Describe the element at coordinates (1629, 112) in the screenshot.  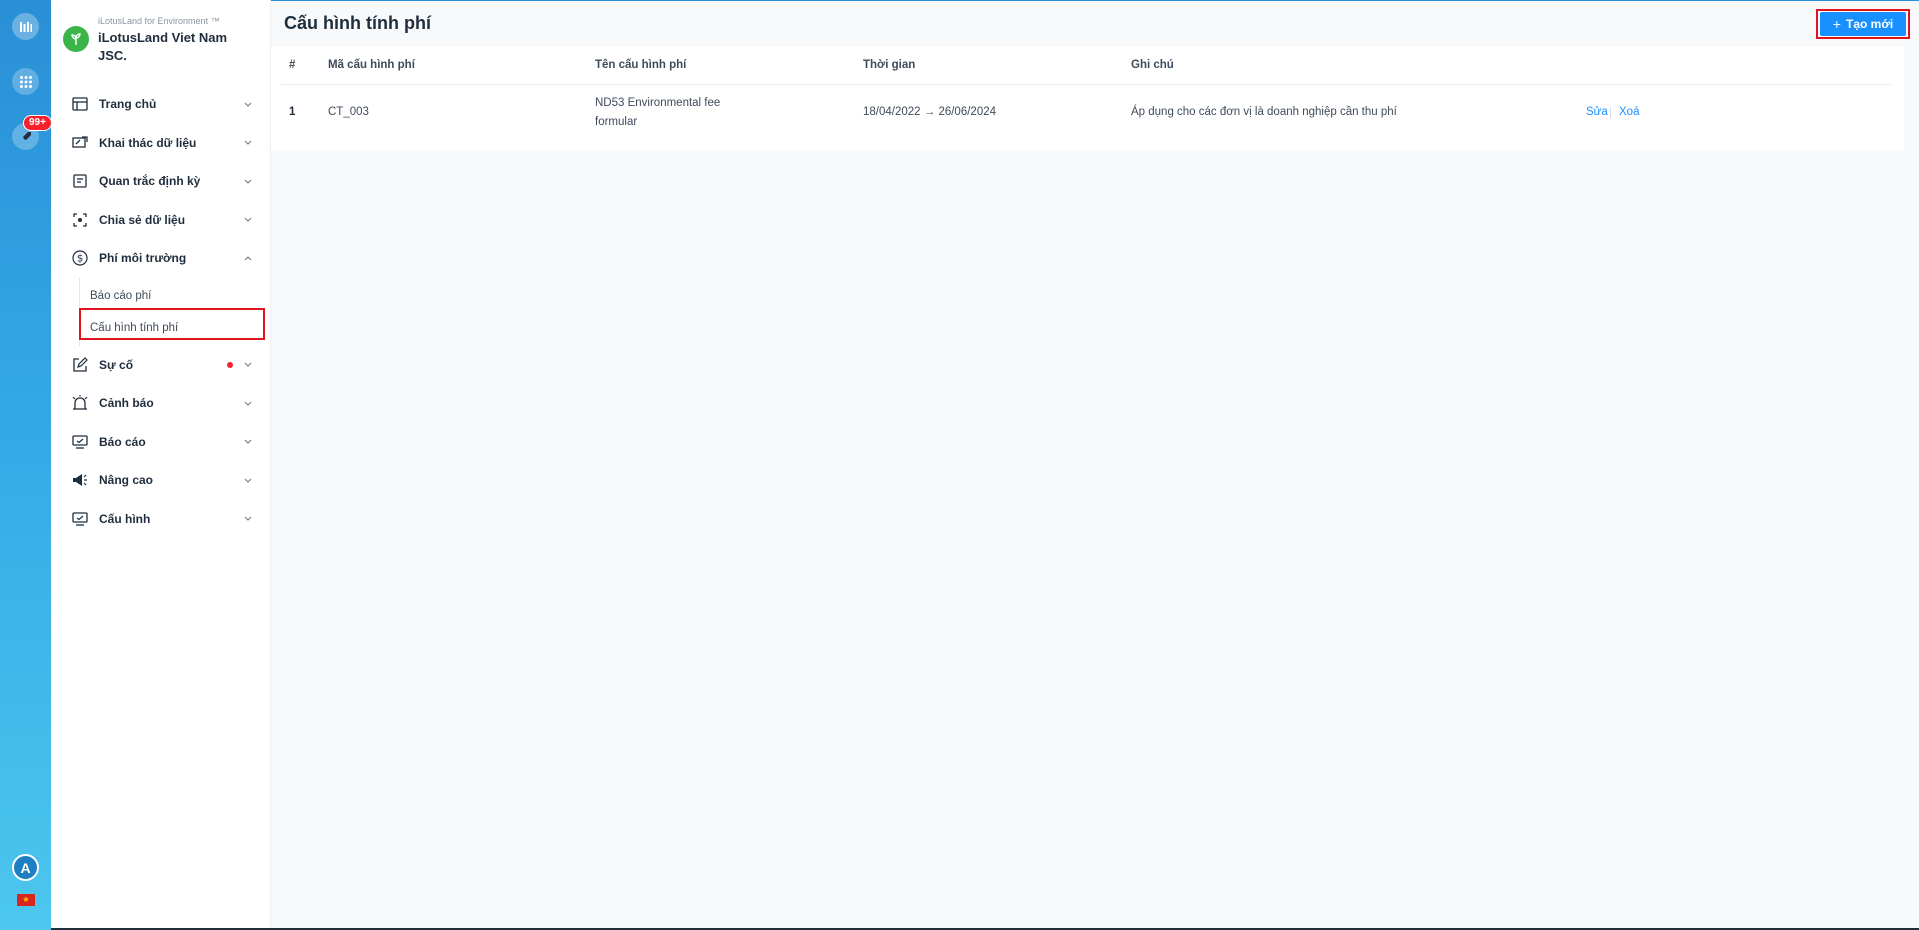
I see `delete-link: Xoá` at that location.